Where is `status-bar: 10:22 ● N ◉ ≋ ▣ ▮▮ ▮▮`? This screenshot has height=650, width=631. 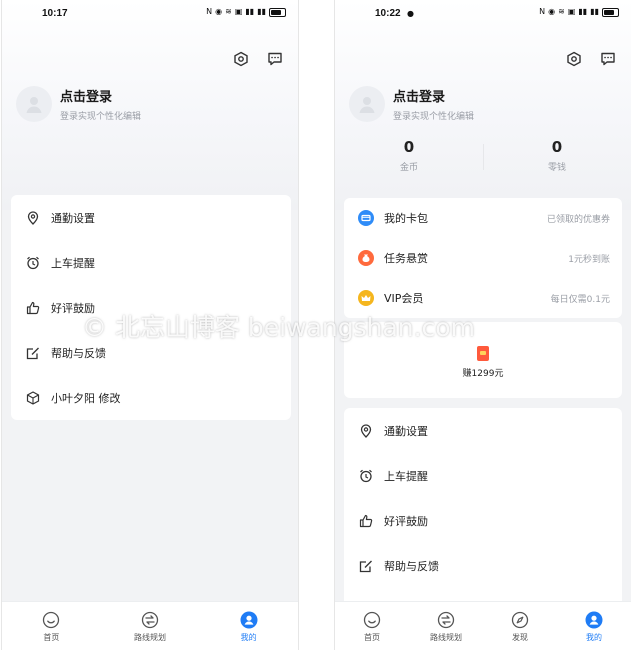
status-bar: 10:22 ● N ◉ ≋ ▣ ▮▮ ▮▮ is located at coordinates (483, 15).